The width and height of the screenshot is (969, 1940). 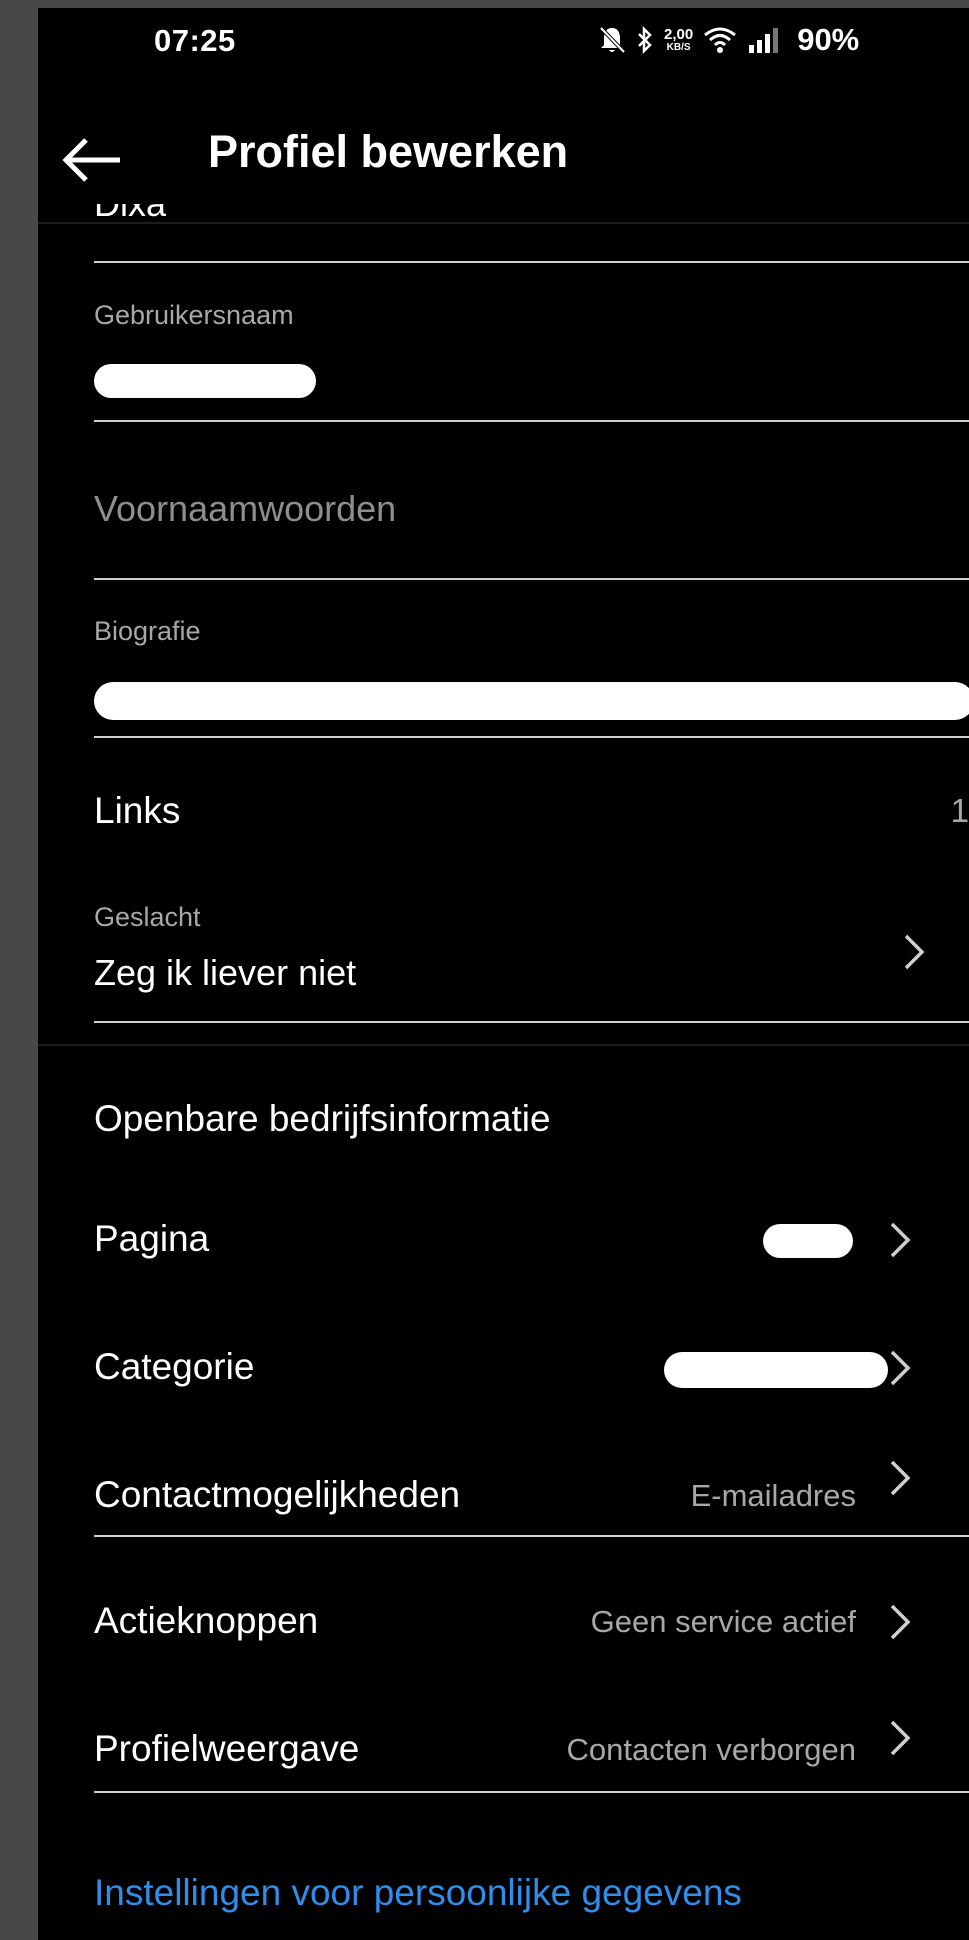 What do you see at coordinates (194, 315) in the screenshot?
I see `username-label: Gebruikersnaam` at bounding box center [194, 315].